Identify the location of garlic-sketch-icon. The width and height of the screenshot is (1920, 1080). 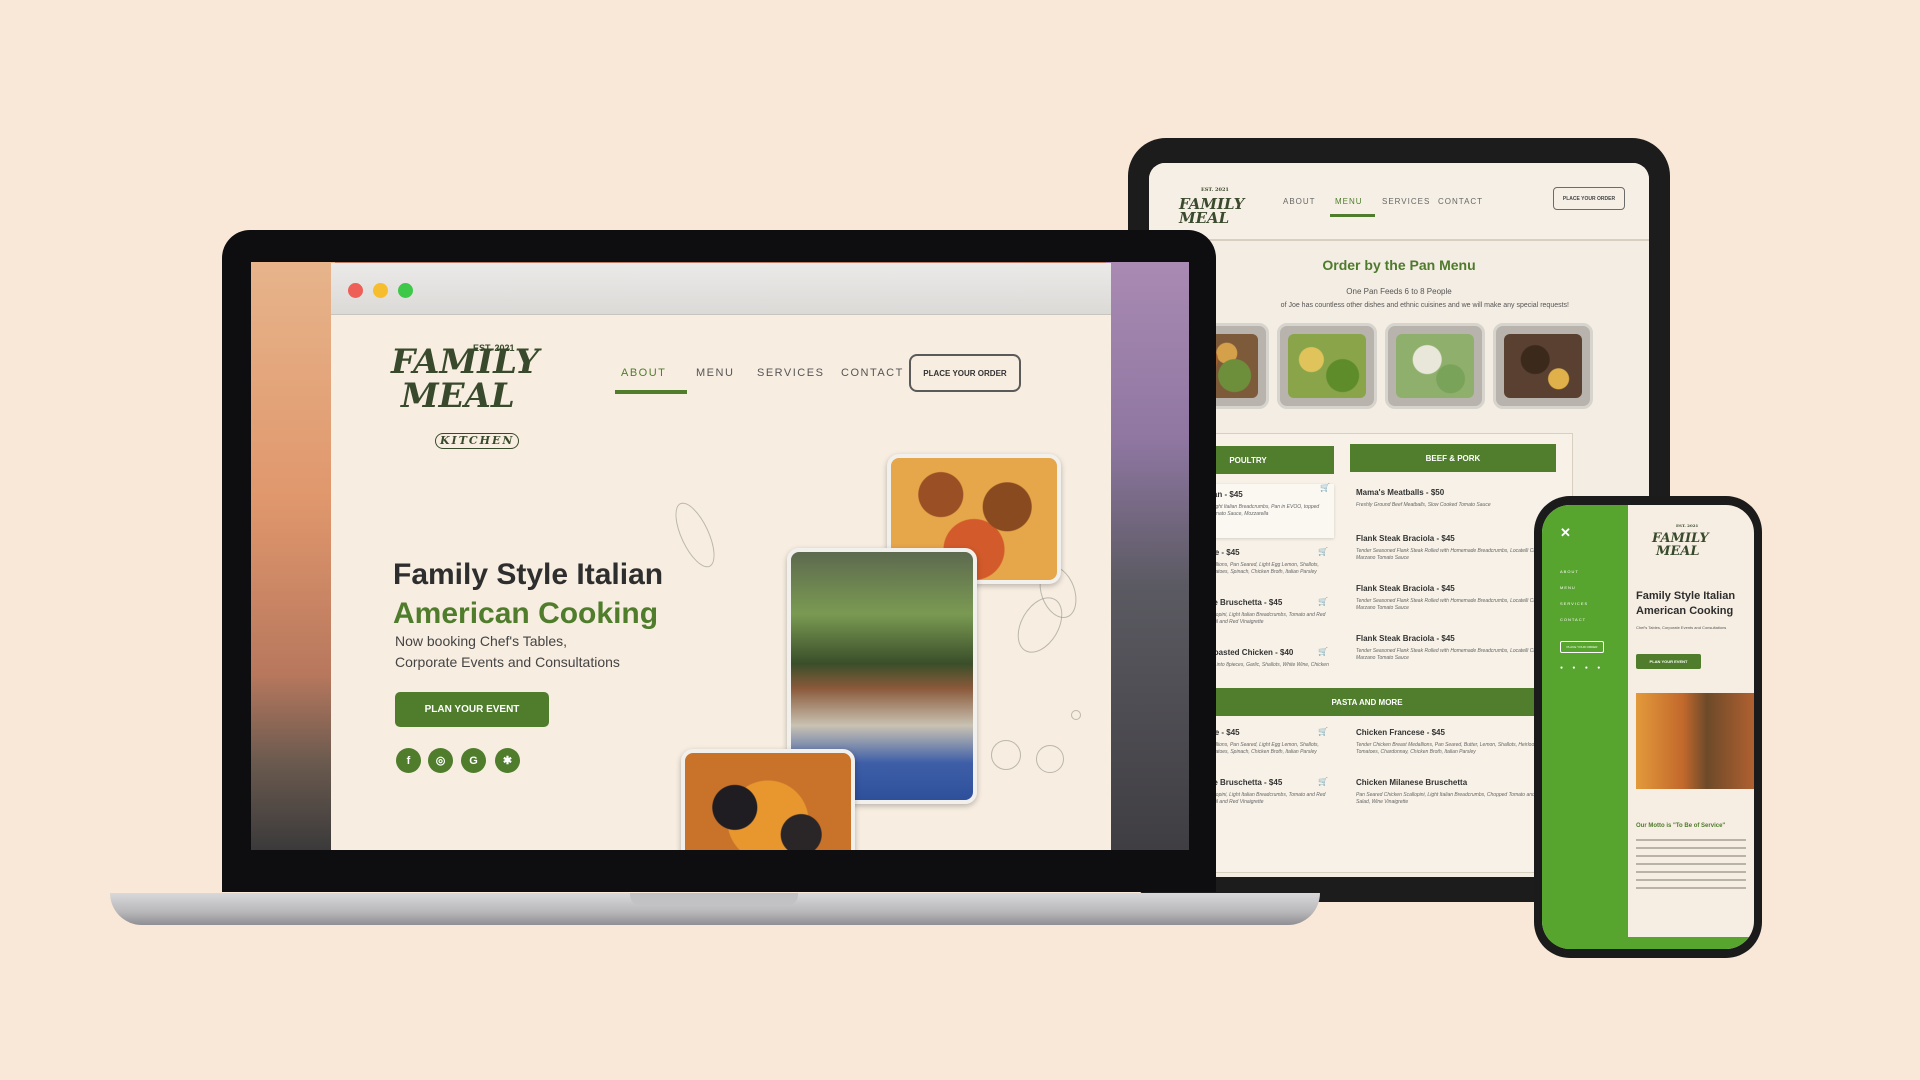
(1050, 759).